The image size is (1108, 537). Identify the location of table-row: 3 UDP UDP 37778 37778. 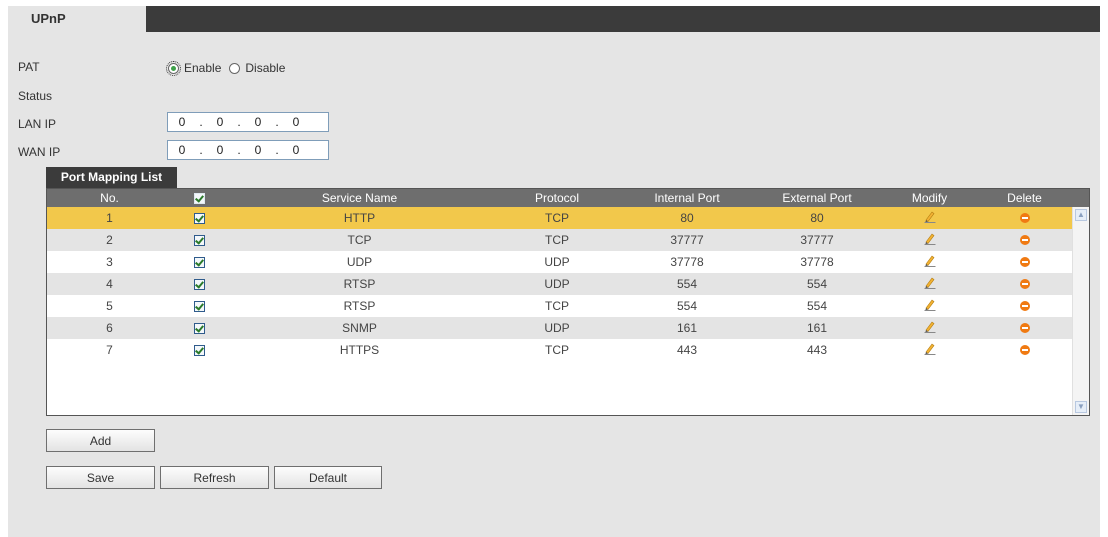
(559, 262).